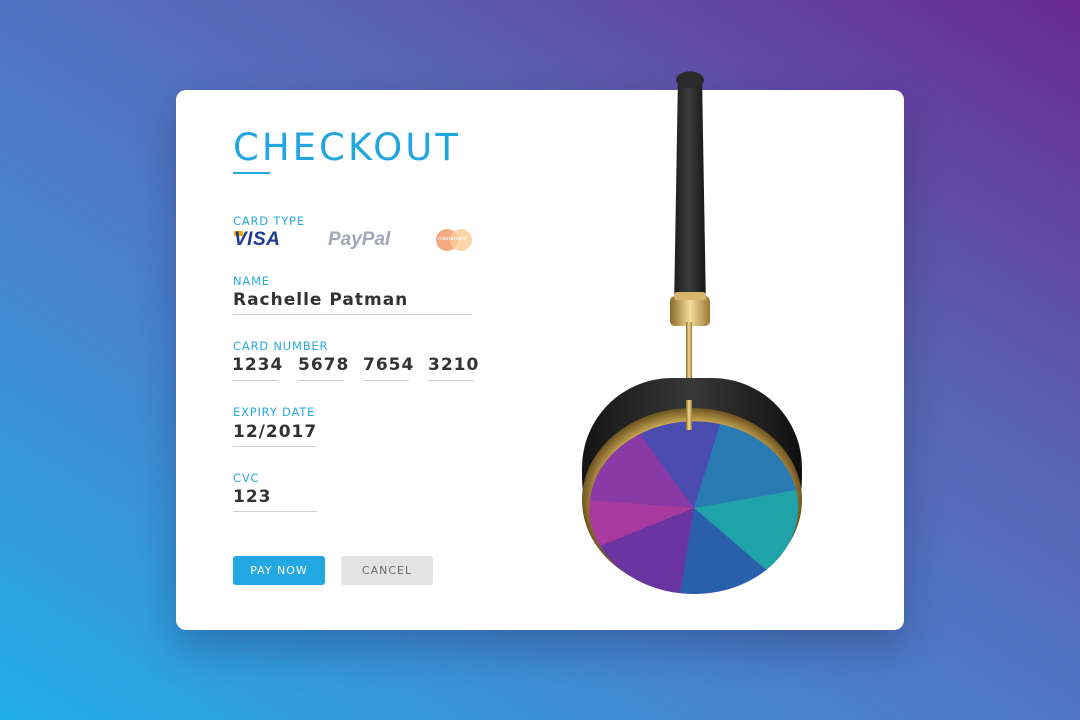 This screenshot has width=1080, height=720. Describe the element at coordinates (269, 221) in the screenshot. I see `card-type-label: CARD TYPE` at that location.